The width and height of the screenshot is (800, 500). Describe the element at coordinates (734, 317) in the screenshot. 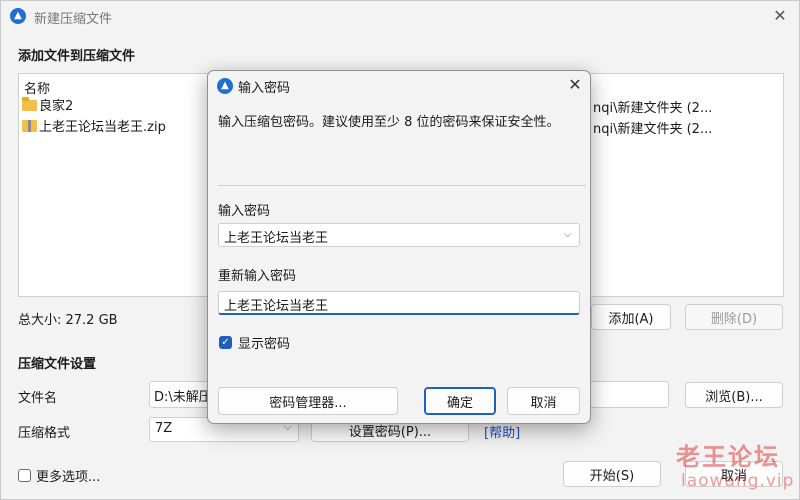

I see `delete-button: 删除(D)` at that location.